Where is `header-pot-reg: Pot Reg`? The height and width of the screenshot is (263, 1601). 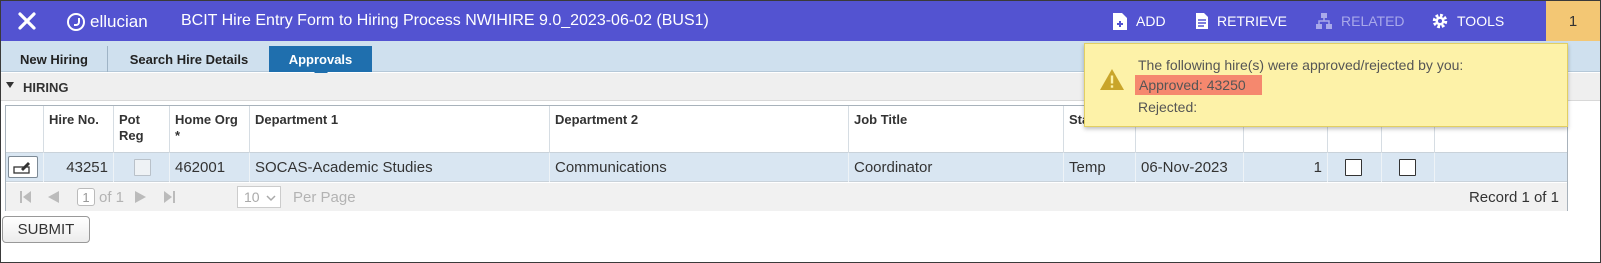 header-pot-reg: Pot Reg is located at coordinates (142, 129).